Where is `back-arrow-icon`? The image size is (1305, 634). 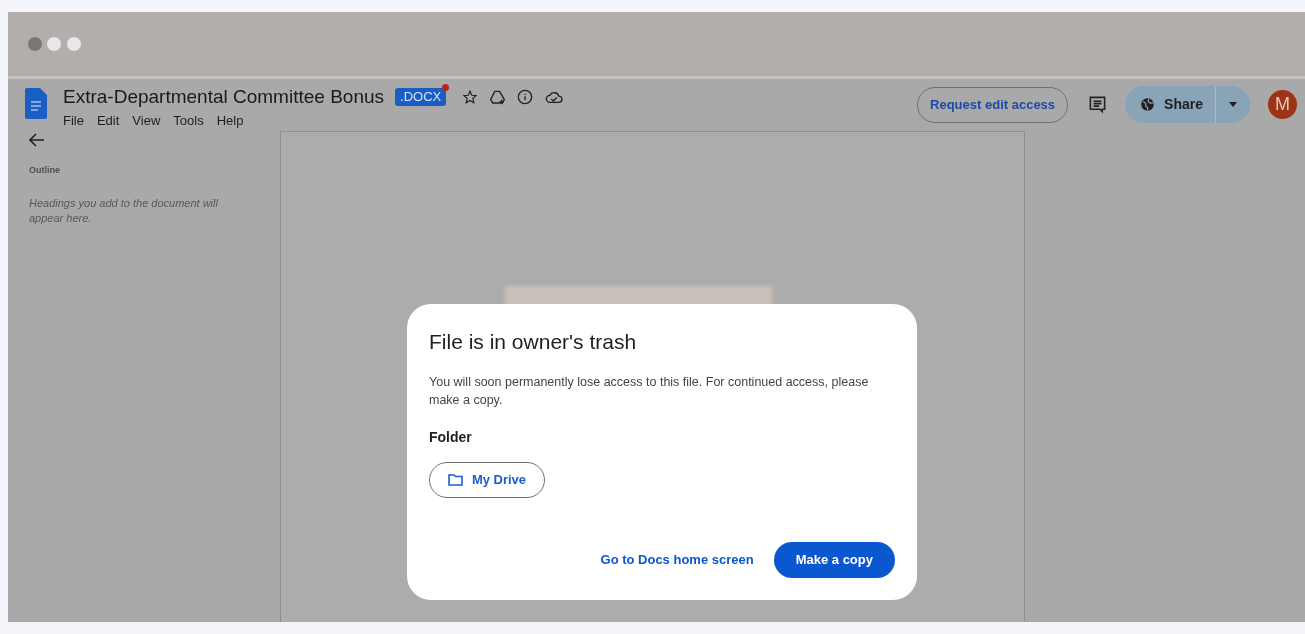 back-arrow-icon is located at coordinates (37, 140).